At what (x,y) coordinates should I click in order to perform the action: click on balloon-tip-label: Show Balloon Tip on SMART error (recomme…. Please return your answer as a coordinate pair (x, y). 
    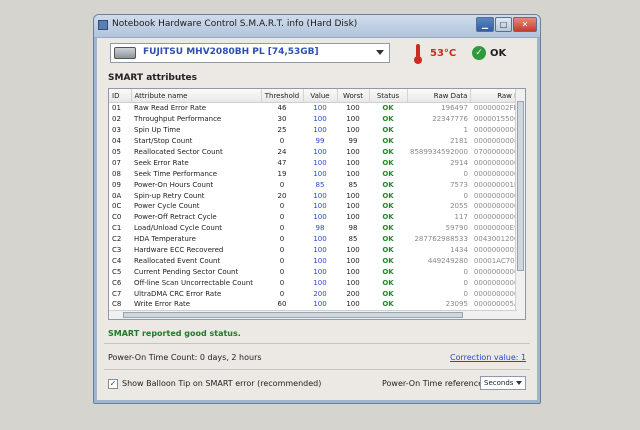
    Looking at the image, I should click on (221, 383).